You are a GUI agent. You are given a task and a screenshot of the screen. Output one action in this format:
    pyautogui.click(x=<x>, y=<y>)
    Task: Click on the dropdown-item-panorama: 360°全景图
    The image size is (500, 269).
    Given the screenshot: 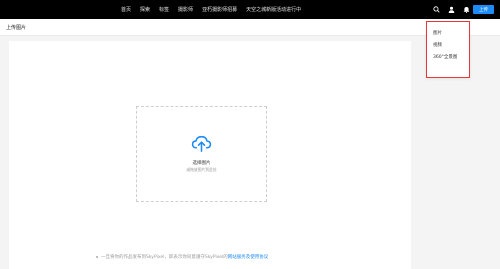 What is the action you would take?
    pyautogui.click(x=448, y=57)
    